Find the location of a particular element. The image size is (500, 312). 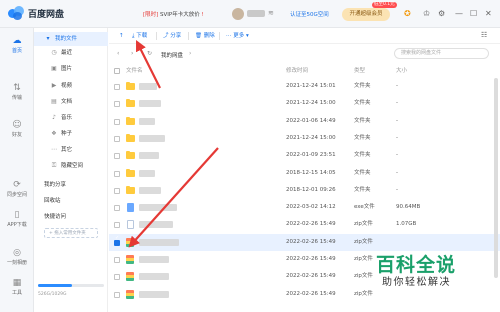

sidebar-item-my-share: 我的分享 is located at coordinates (55, 184).